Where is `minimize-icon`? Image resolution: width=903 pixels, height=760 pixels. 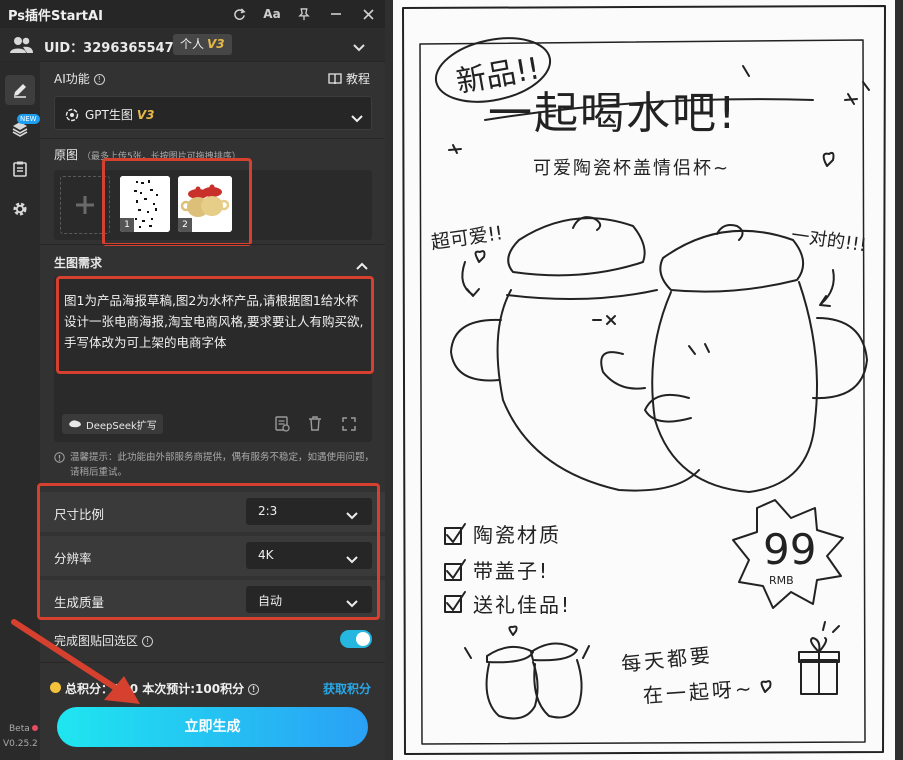 minimize-icon is located at coordinates (336, 14).